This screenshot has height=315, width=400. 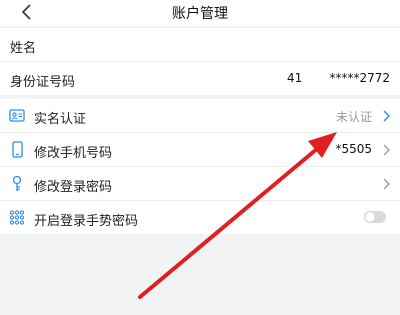 What do you see at coordinates (200, 184) in the screenshot?
I see `password-row: 修改登录密码` at bounding box center [200, 184].